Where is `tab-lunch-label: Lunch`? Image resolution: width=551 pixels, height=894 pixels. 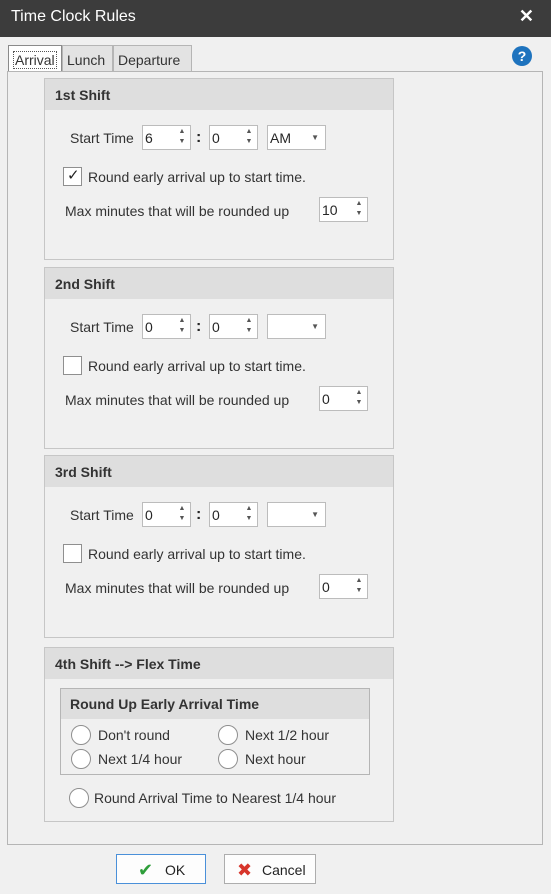 tab-lunch-label: Lunch is located at coordinates (86, 60).